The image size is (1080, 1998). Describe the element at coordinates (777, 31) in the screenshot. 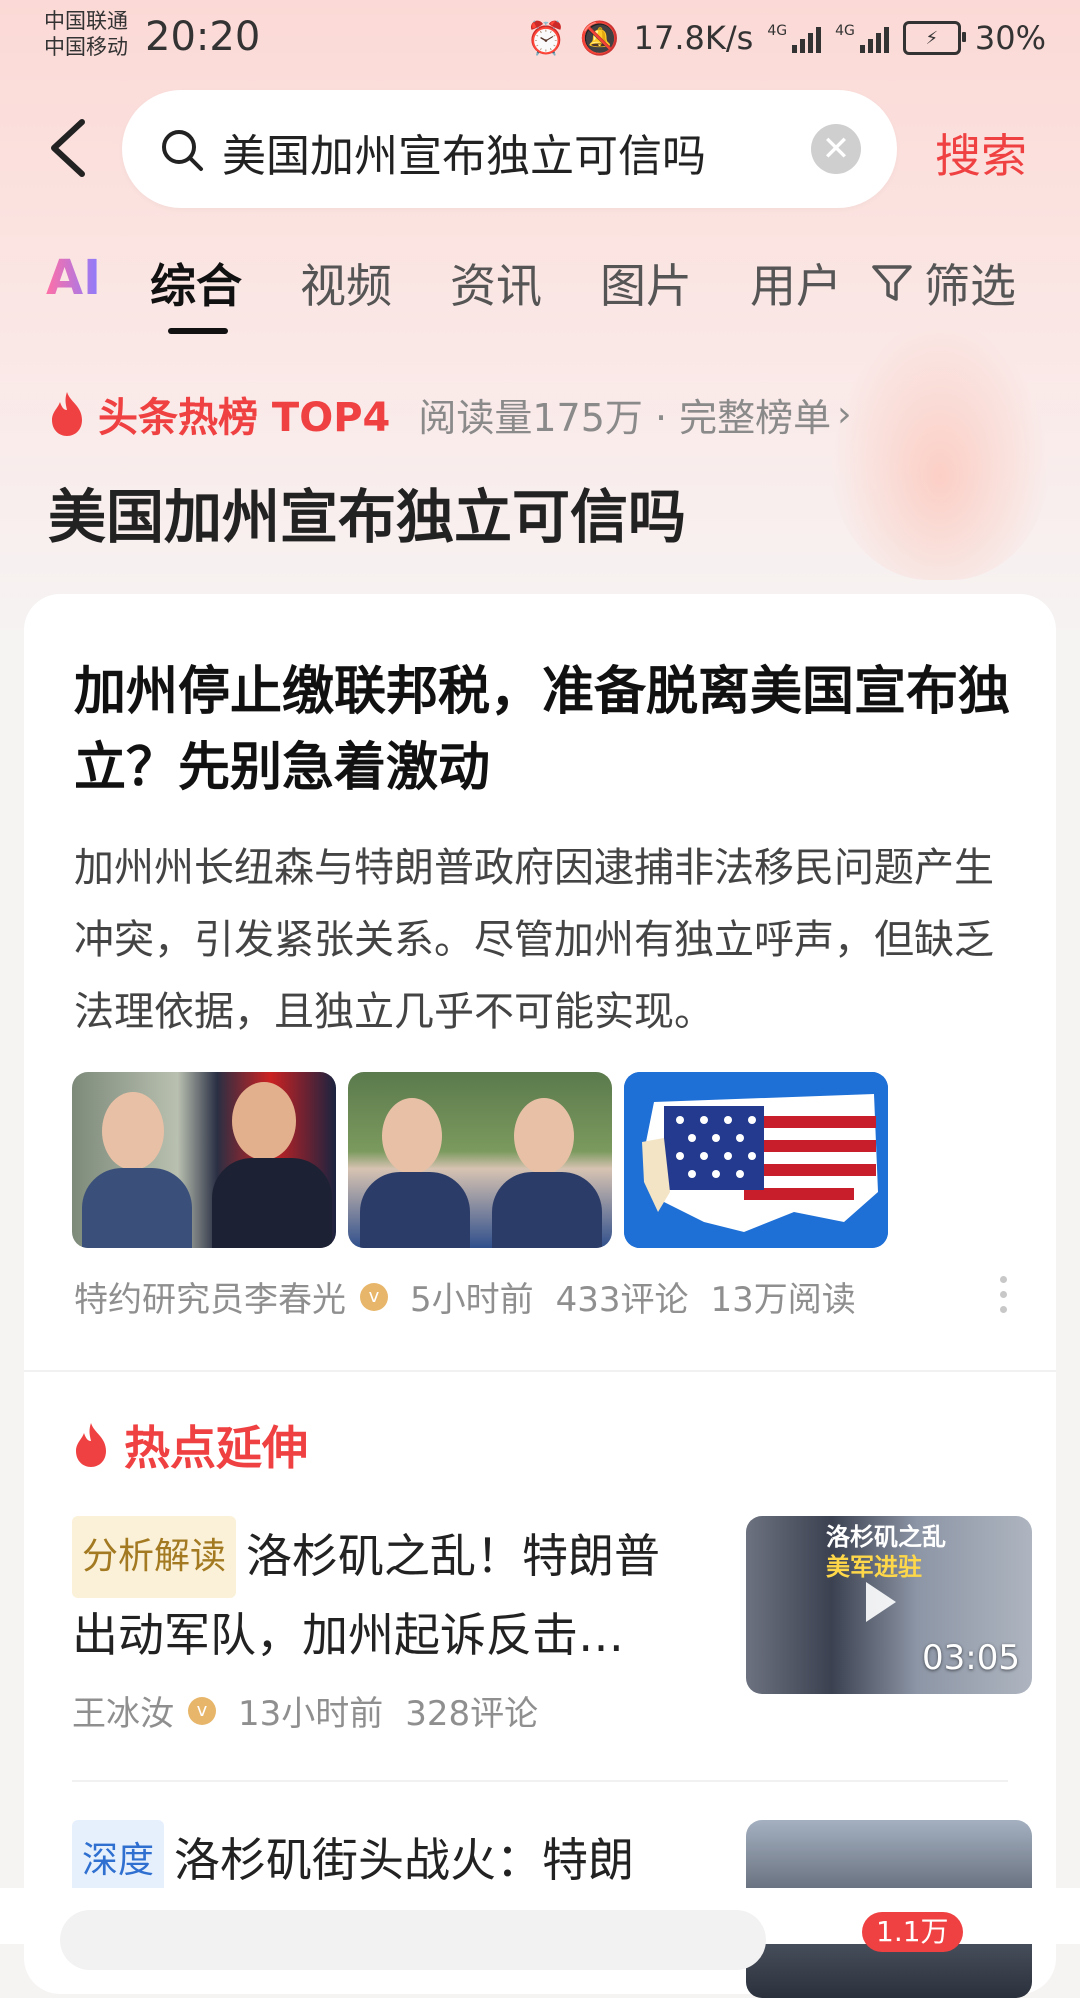

I see `net-type-1: 4G` at that location.